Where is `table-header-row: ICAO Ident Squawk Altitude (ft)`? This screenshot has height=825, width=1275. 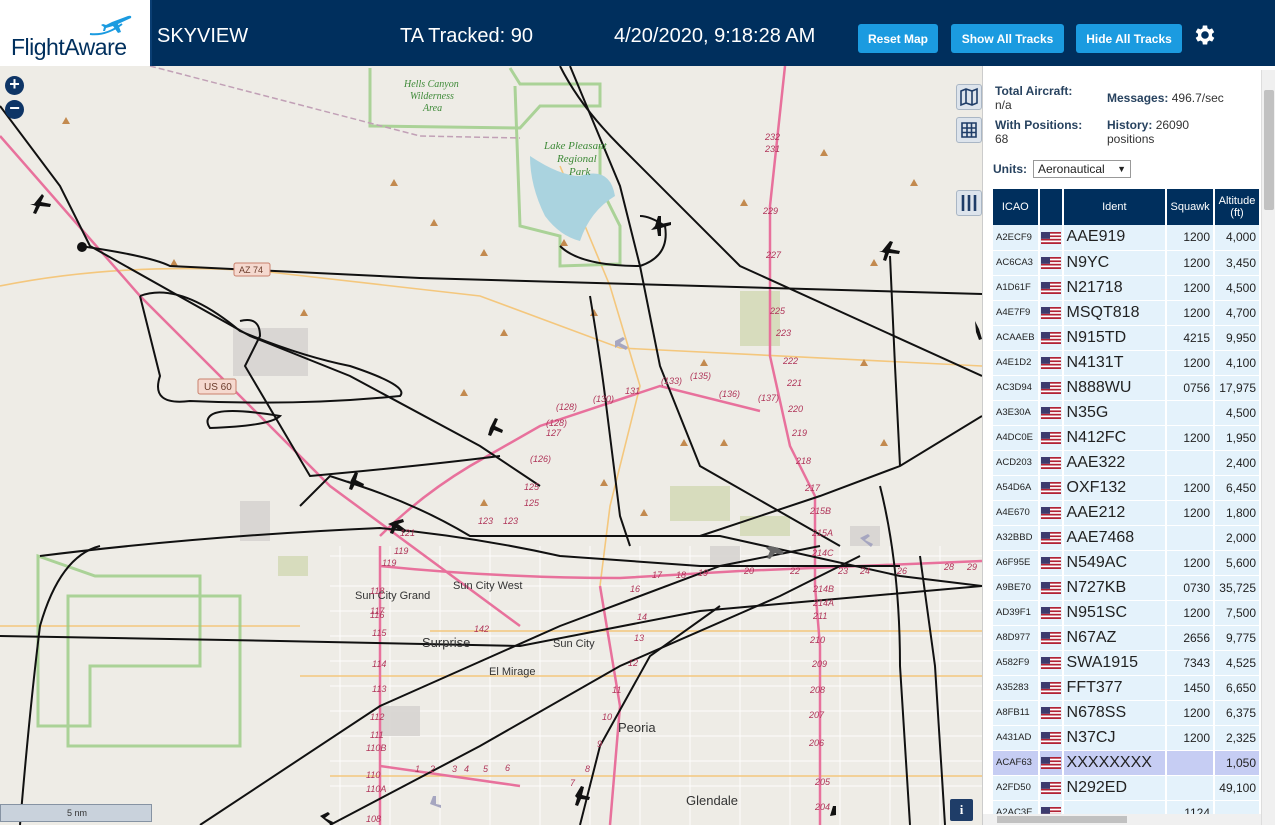
table-header-row: ICAO Ident Squawk Altitude (ft) is located at coordinates (1127, 207).